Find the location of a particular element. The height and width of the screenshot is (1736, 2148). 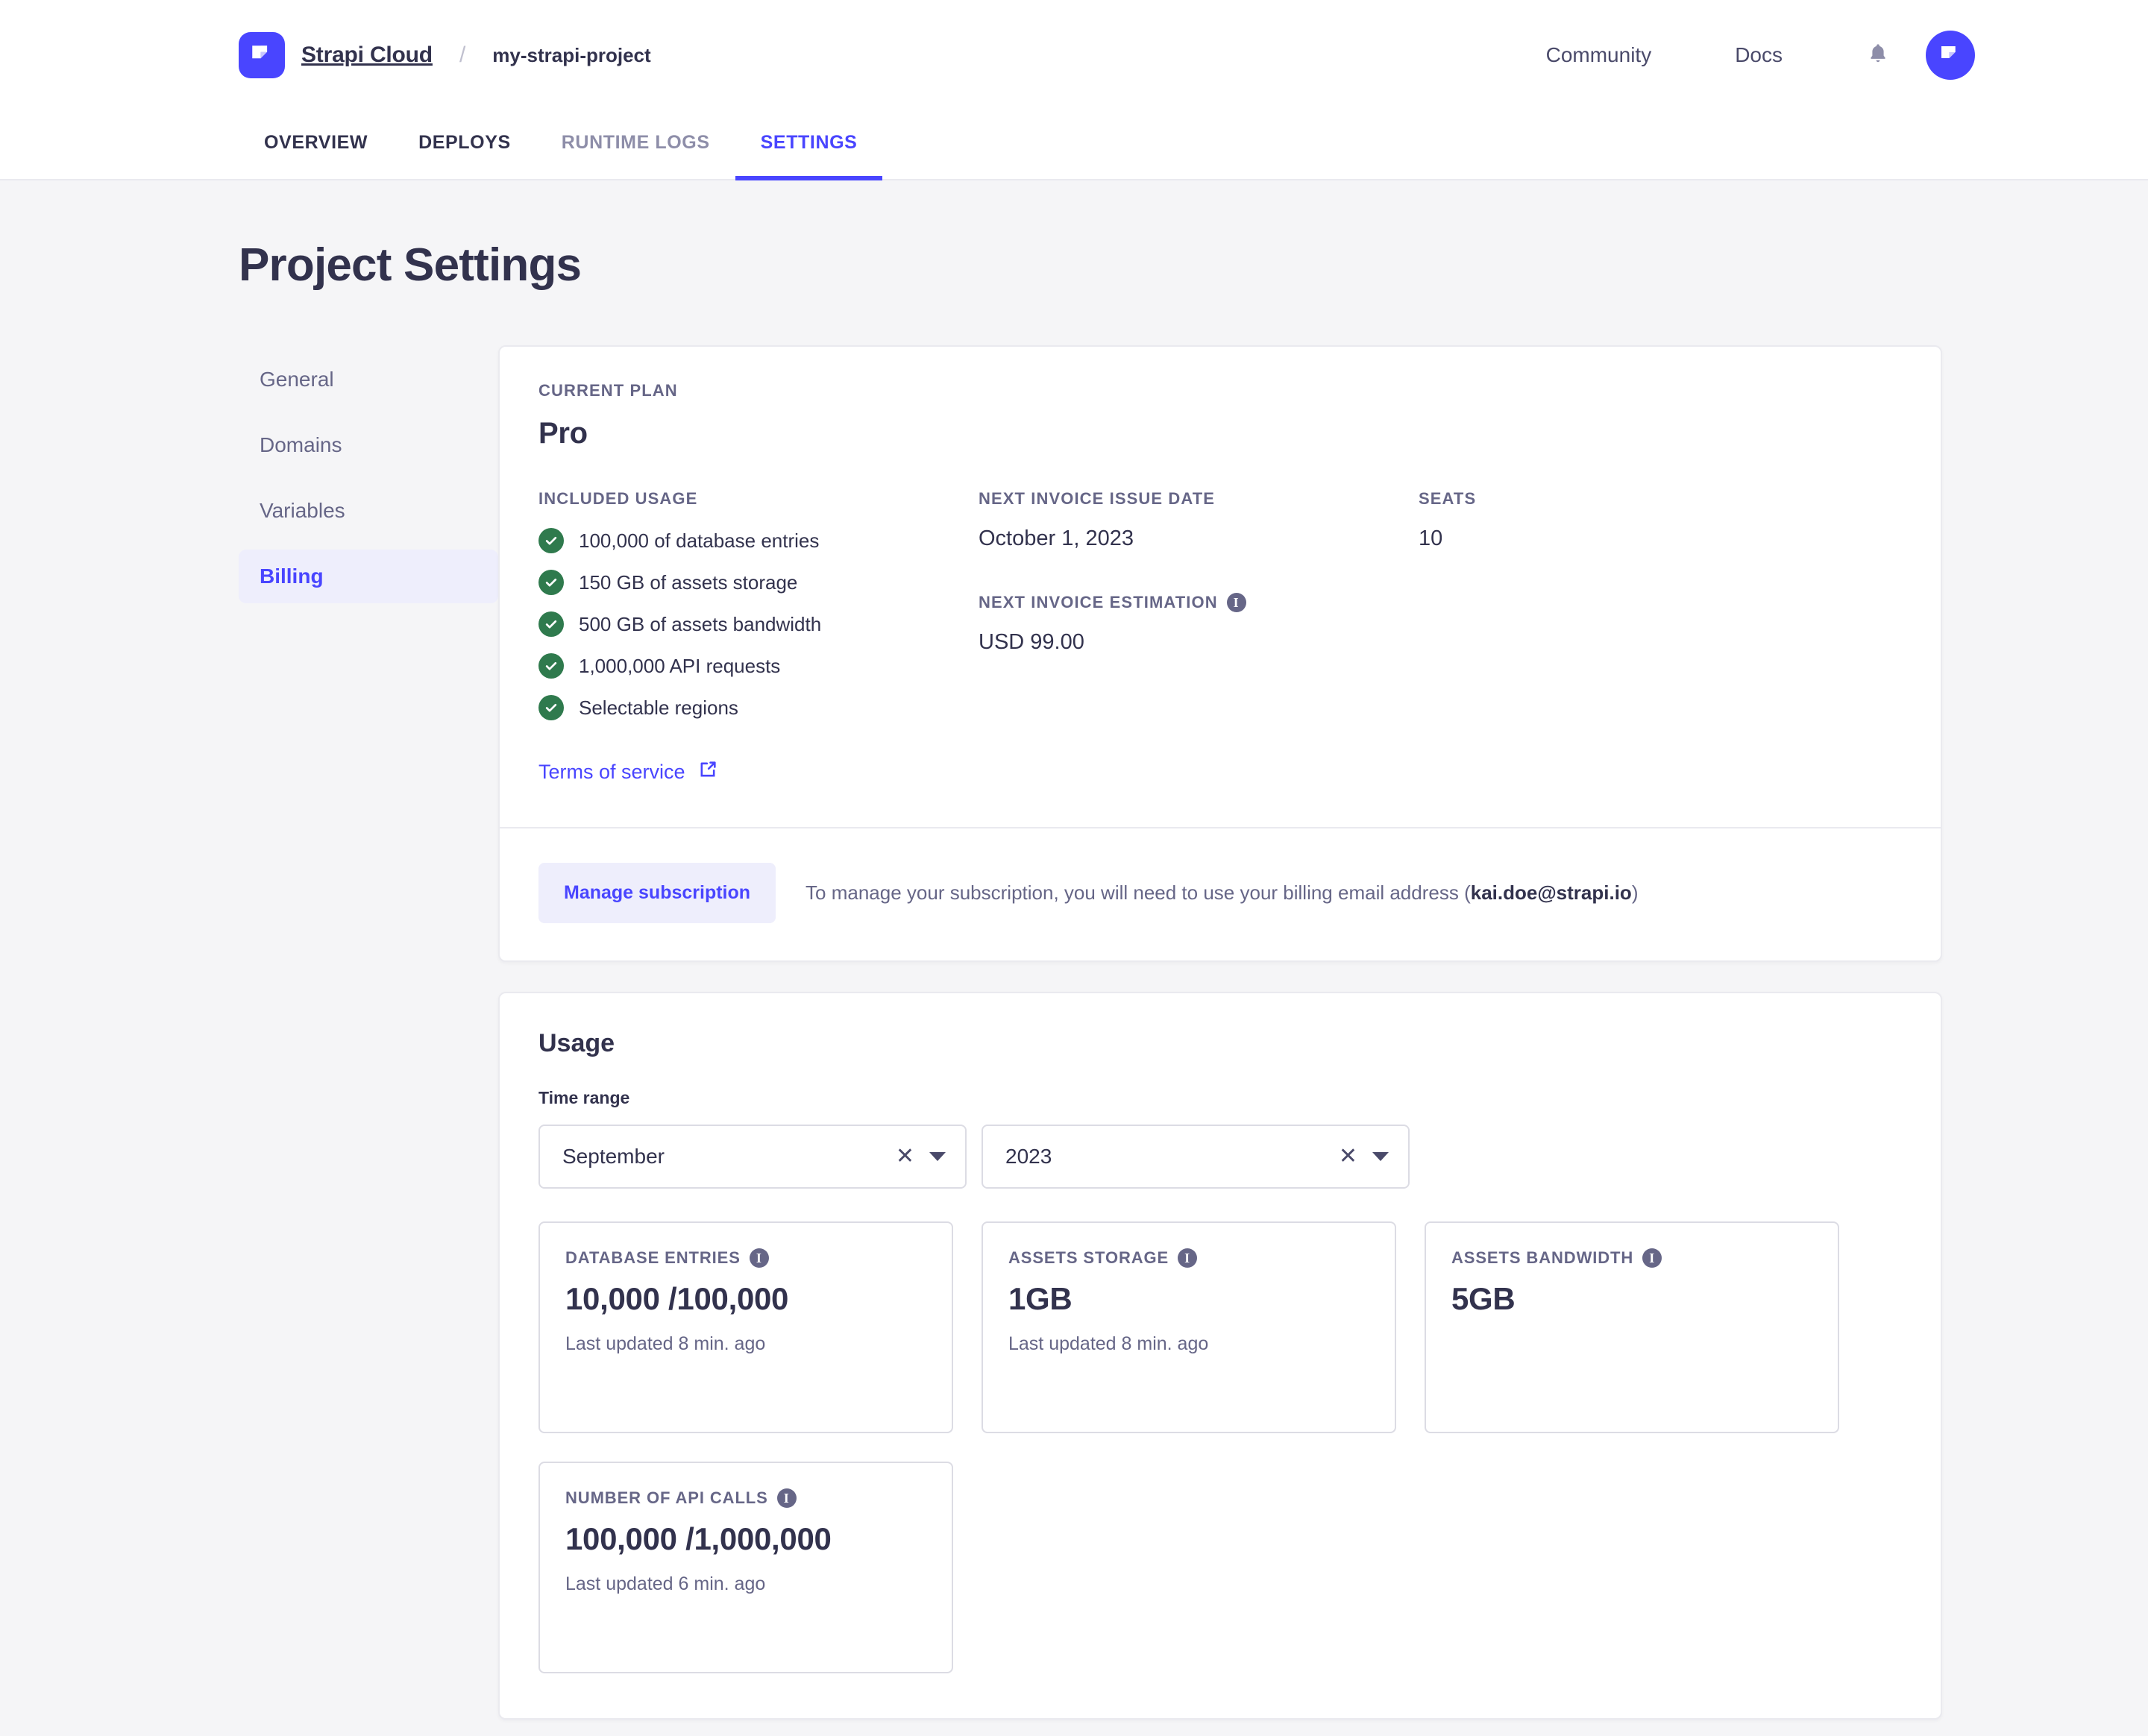

feature-label: 1,000,000 API requests is located at coordinates (680, 665).